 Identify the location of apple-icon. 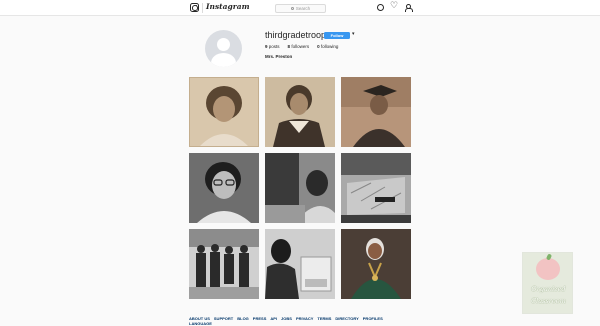
(548, 269).